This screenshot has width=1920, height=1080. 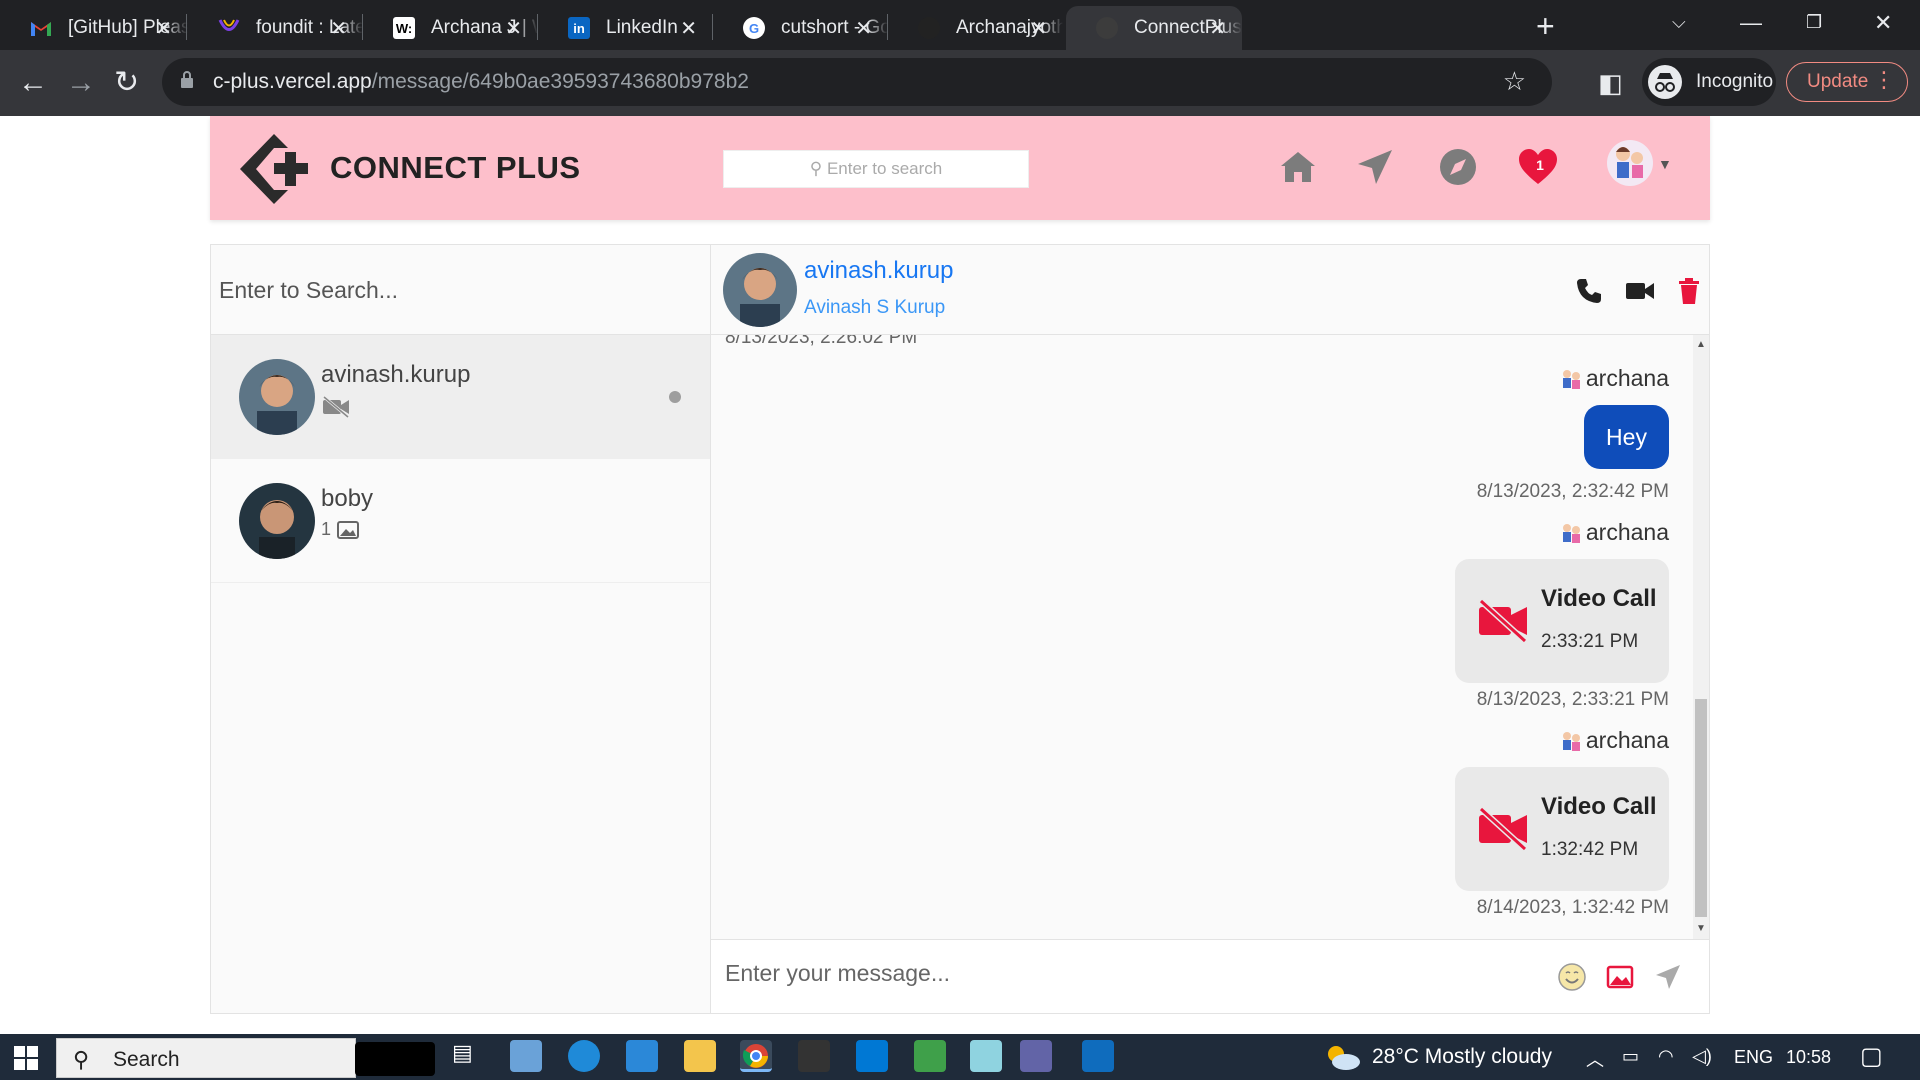 What do you see at coordinates (876, 169) in the screenshot?
I see `header-search-input: ⚲ Enter to search` at bounding box center [876, 169].